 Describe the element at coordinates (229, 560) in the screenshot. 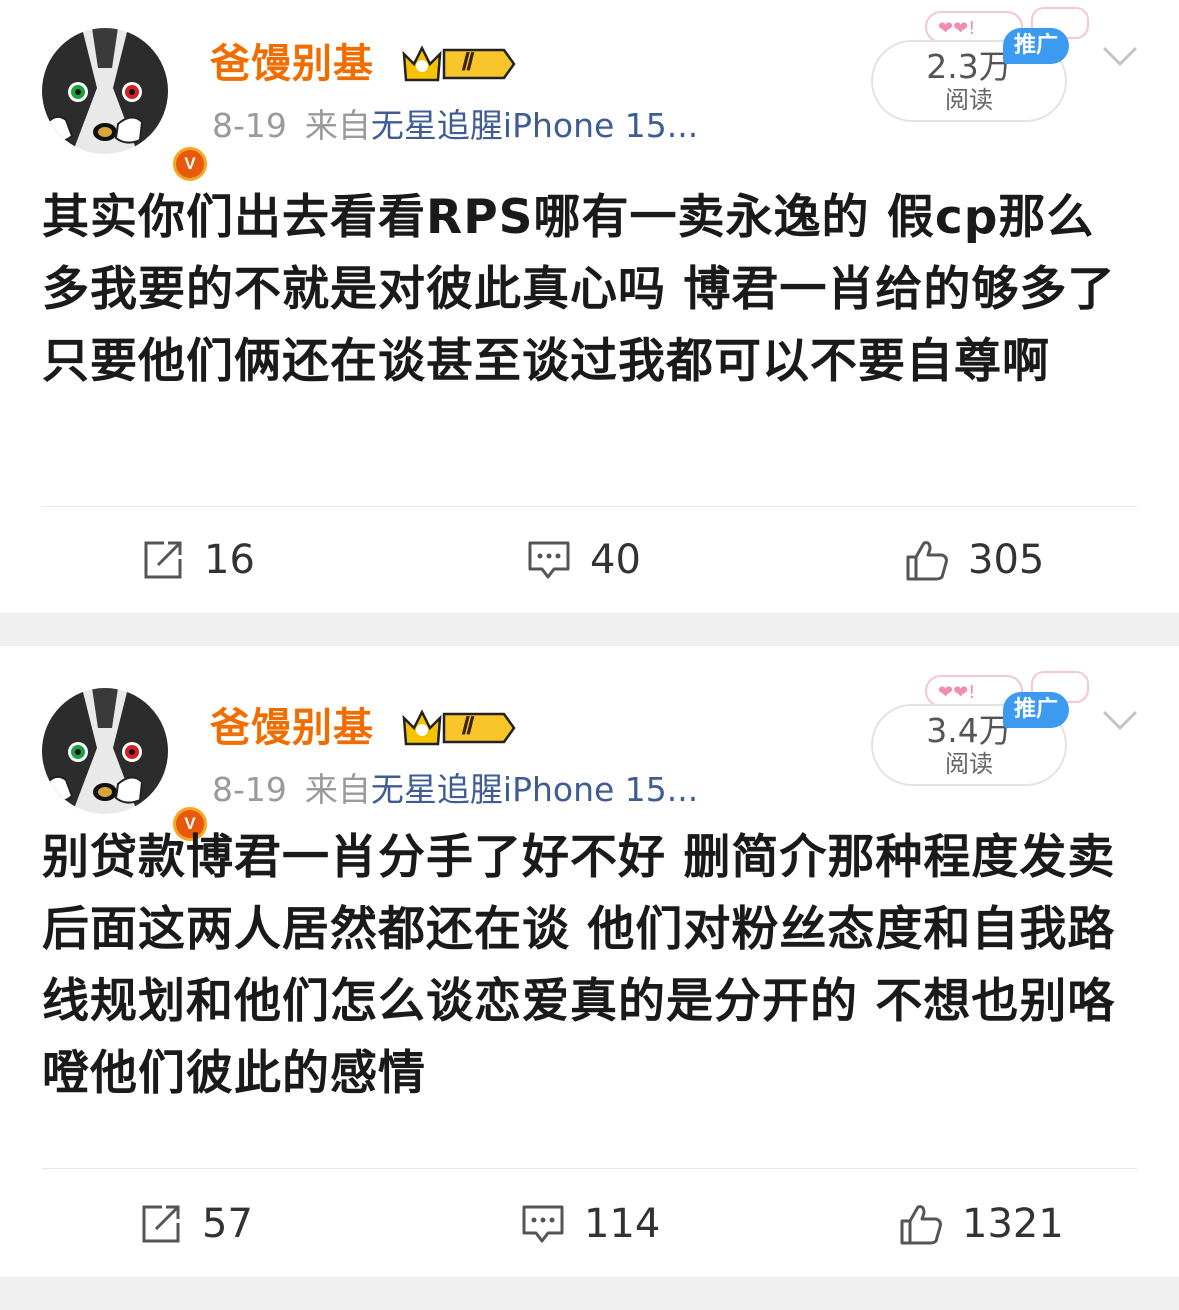

I see `repost-count: 16` at that location.